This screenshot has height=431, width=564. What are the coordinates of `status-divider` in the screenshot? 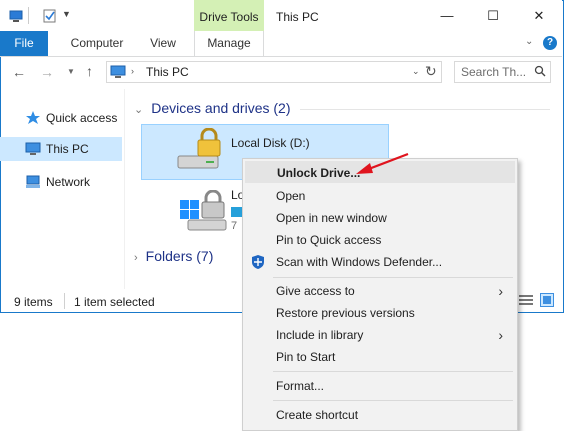 It's located at (64, 301).